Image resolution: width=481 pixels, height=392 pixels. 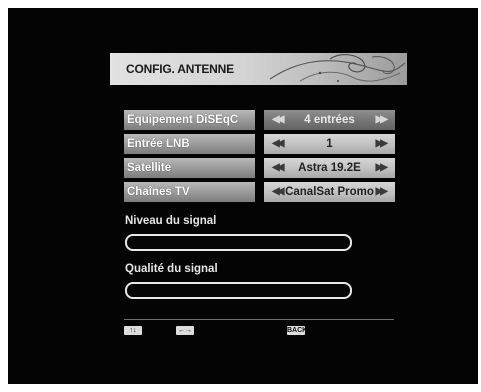 I want to click on setting-value-satellite: ◀◀ Astra 19.2E ▶▶, so click(x=329, y=168).